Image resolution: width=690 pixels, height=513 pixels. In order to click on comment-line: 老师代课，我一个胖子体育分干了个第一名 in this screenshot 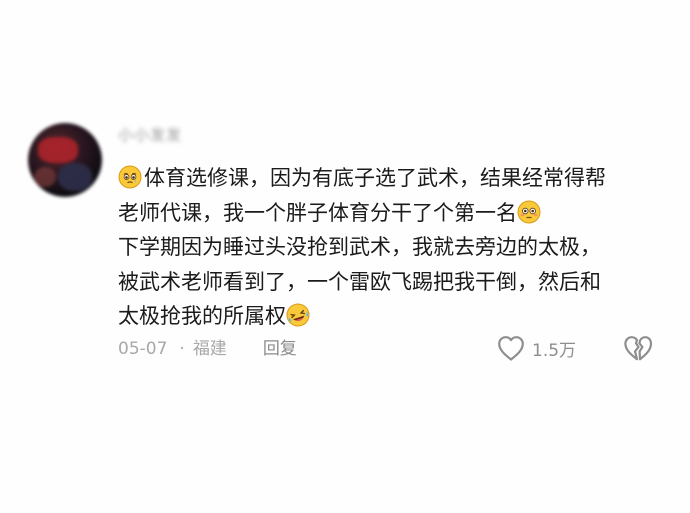, I will do `click(388, 213)`.